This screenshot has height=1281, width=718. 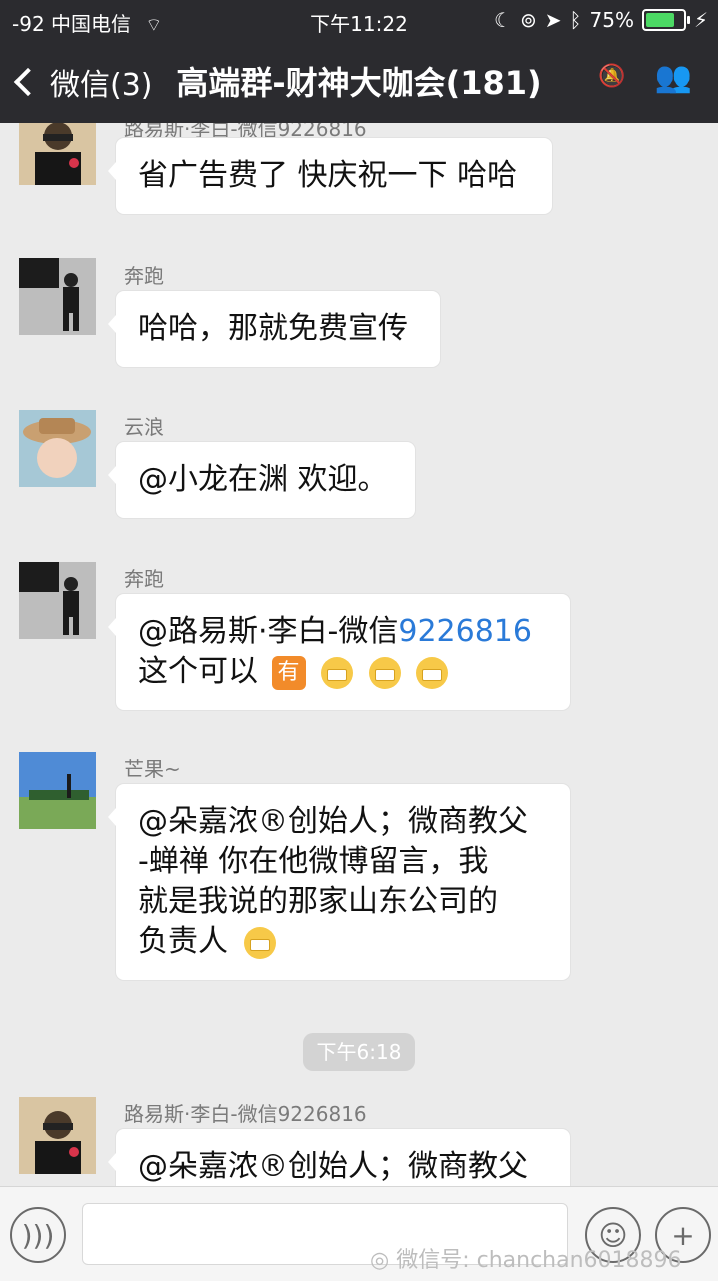 I want to click on nav-bar: 微信(3) 高端群-财神大咖会(181) 🔕 👥, so click(x=359, y=83).